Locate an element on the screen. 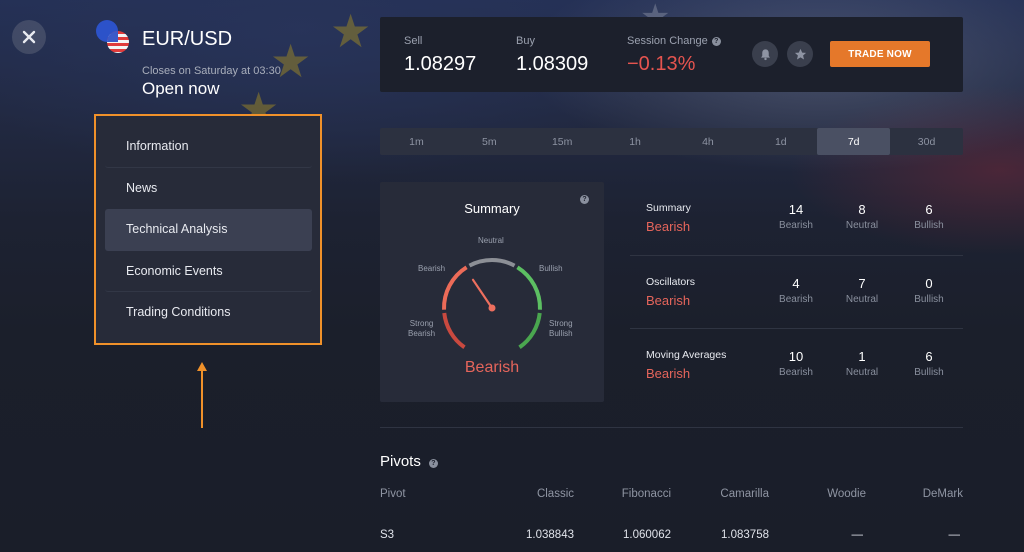 Image resolution: width=1024 pixels, height=552 pixels. gauge-title: Summary is located at coordinates (492, 208).